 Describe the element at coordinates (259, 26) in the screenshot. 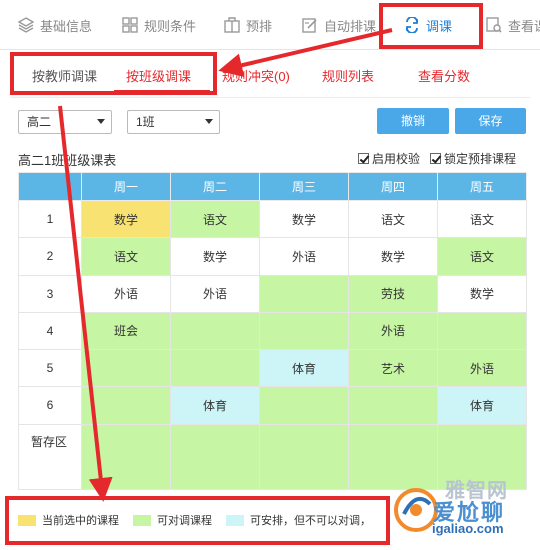

I see `nav-label: 预排` at that location.